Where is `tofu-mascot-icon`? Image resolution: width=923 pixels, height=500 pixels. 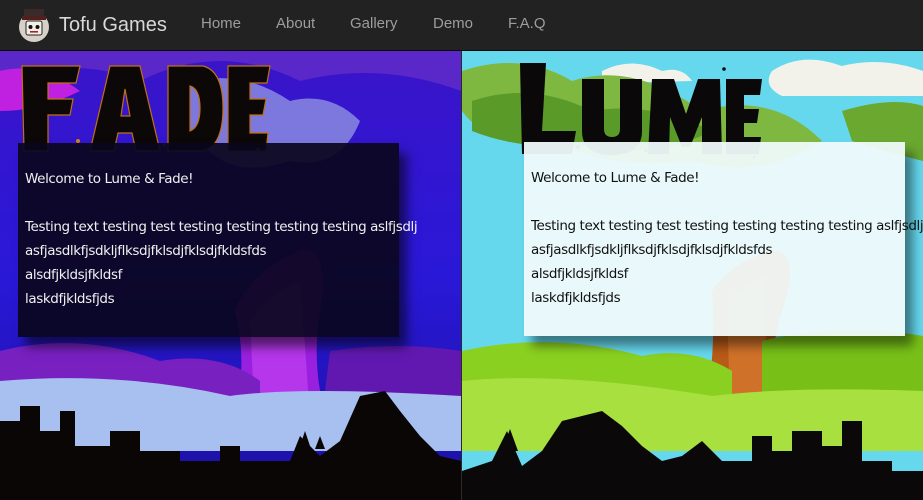
tofu-mascot-icon is located at coordinates (34, 25).